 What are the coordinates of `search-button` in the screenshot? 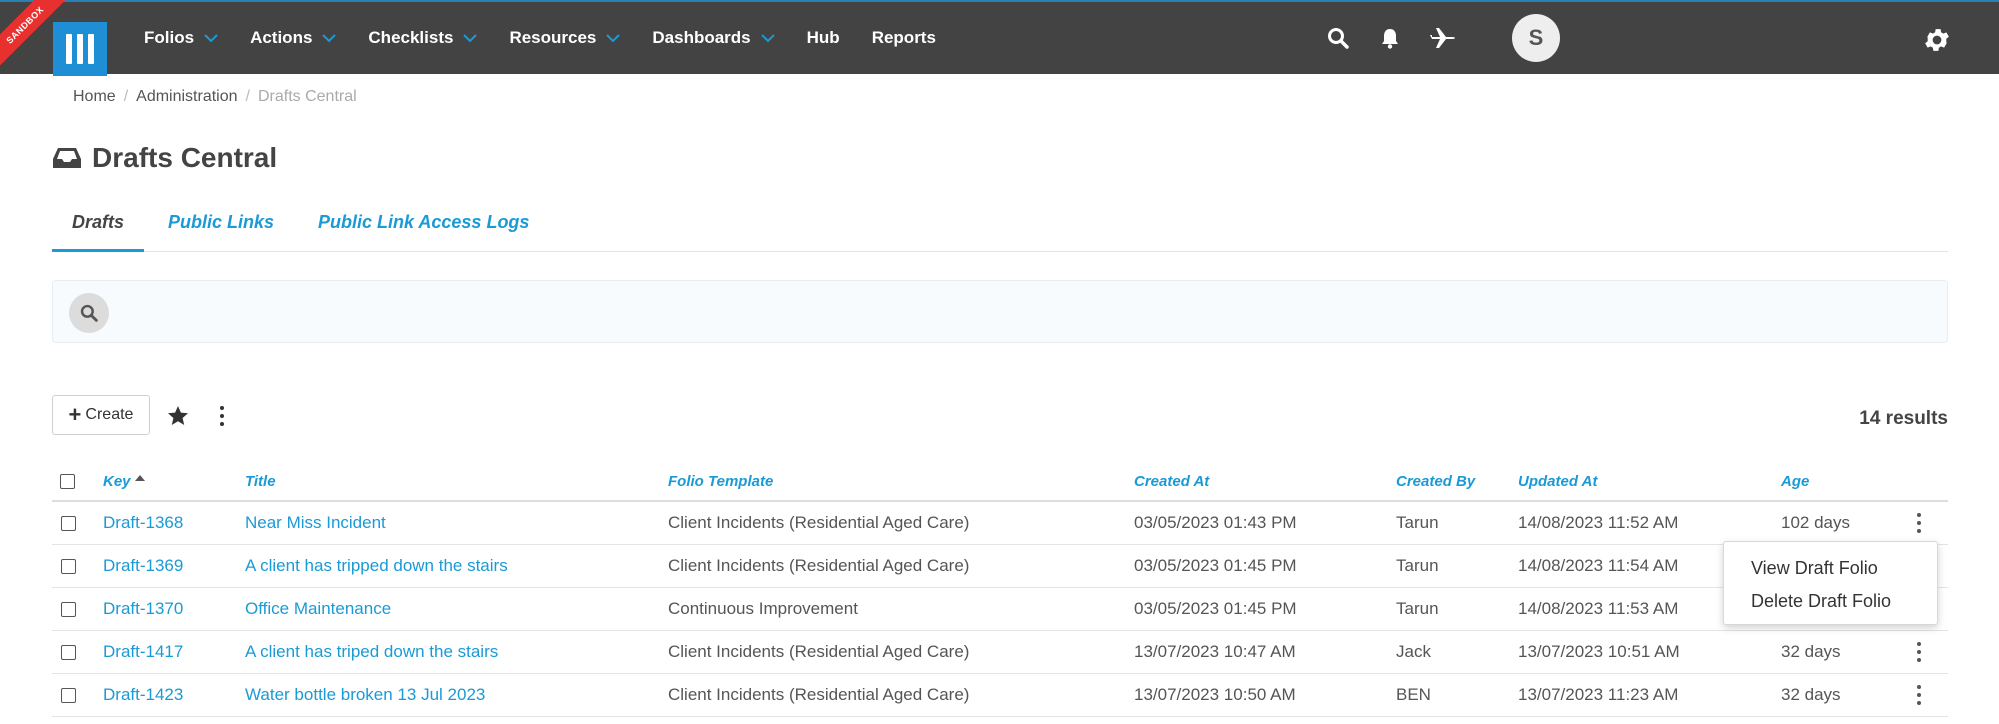 It's located at (89, 313).